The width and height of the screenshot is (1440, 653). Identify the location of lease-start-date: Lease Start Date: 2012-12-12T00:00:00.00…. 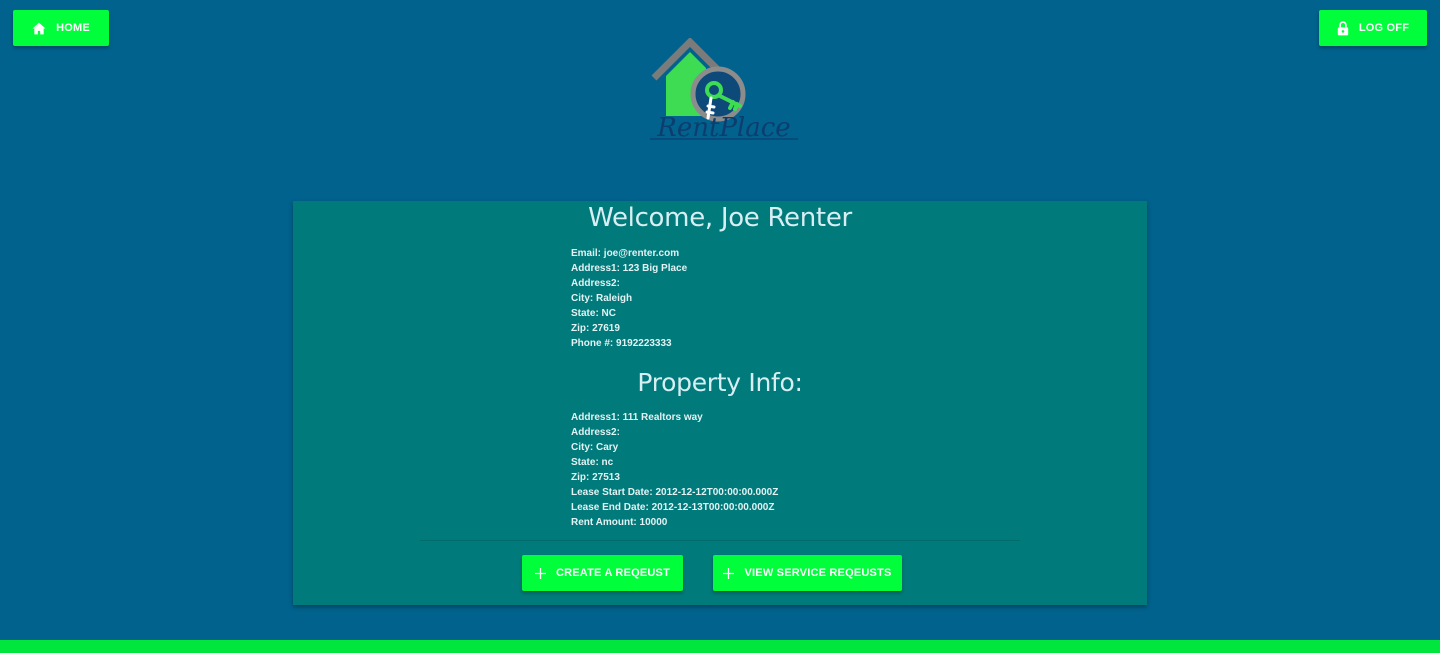
(675, 492).